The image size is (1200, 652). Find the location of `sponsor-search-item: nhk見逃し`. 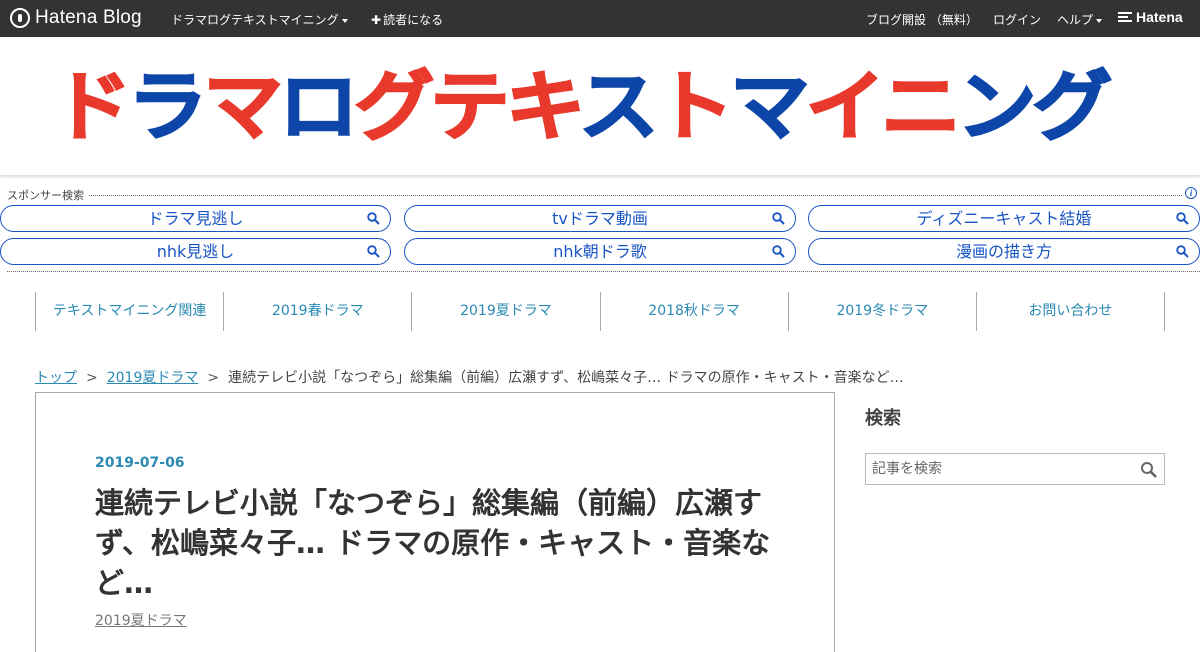

sponsor-search-item: nhk見逃し is located at coordinates (195, 251).